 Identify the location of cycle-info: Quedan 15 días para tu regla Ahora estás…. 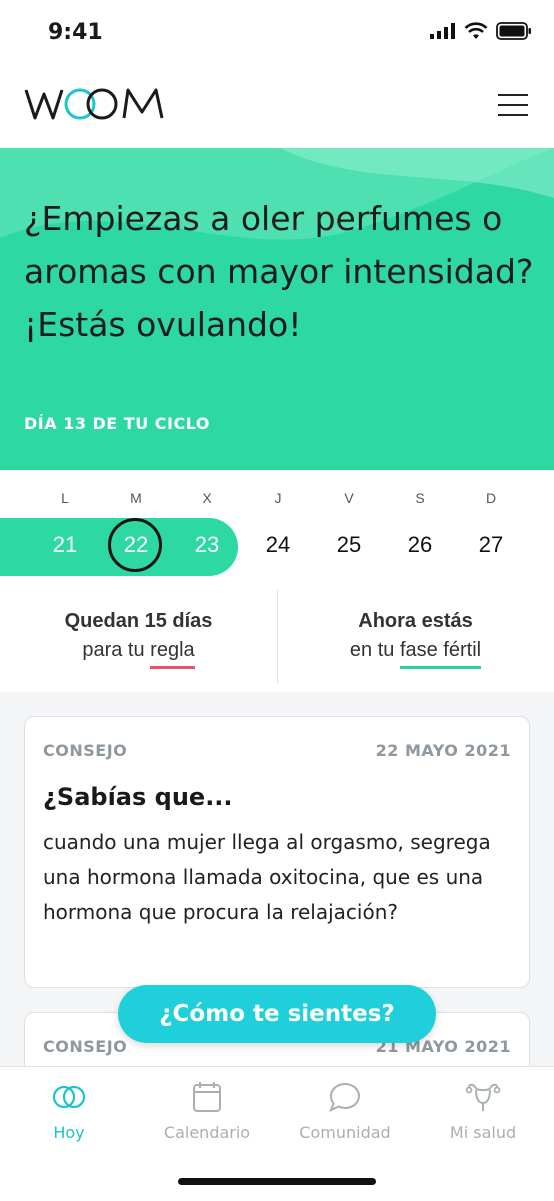
(277, 637).